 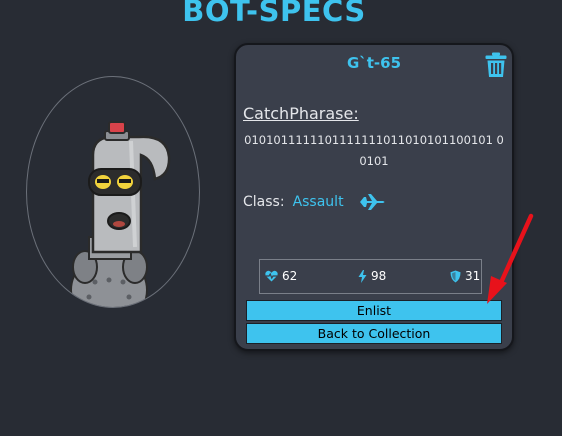 What do you see at coordinates (301, 113) in the screenshot?
I see `catchphrase-label: CatchPharase:` at bounding box center [301, 113].